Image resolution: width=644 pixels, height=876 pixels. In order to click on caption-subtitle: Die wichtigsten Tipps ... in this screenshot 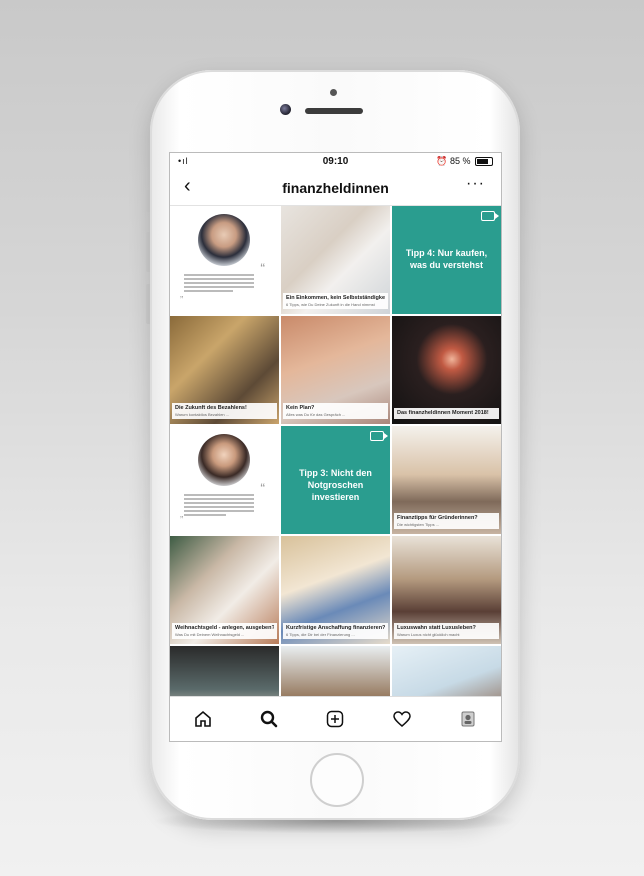, I will do `click(418, 524)`.